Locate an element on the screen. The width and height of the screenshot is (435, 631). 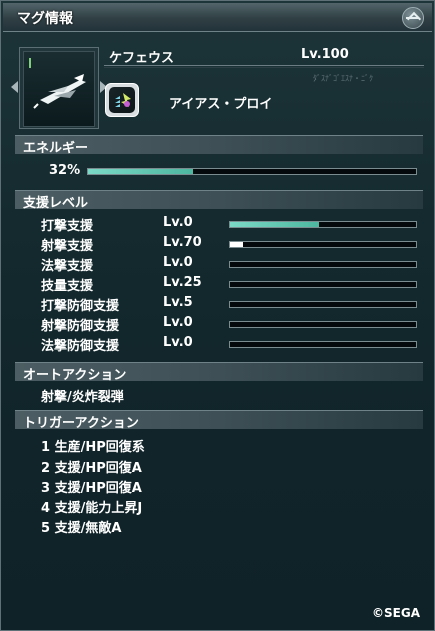
support-level: Lv.5 is located at coordinates (178, 302).